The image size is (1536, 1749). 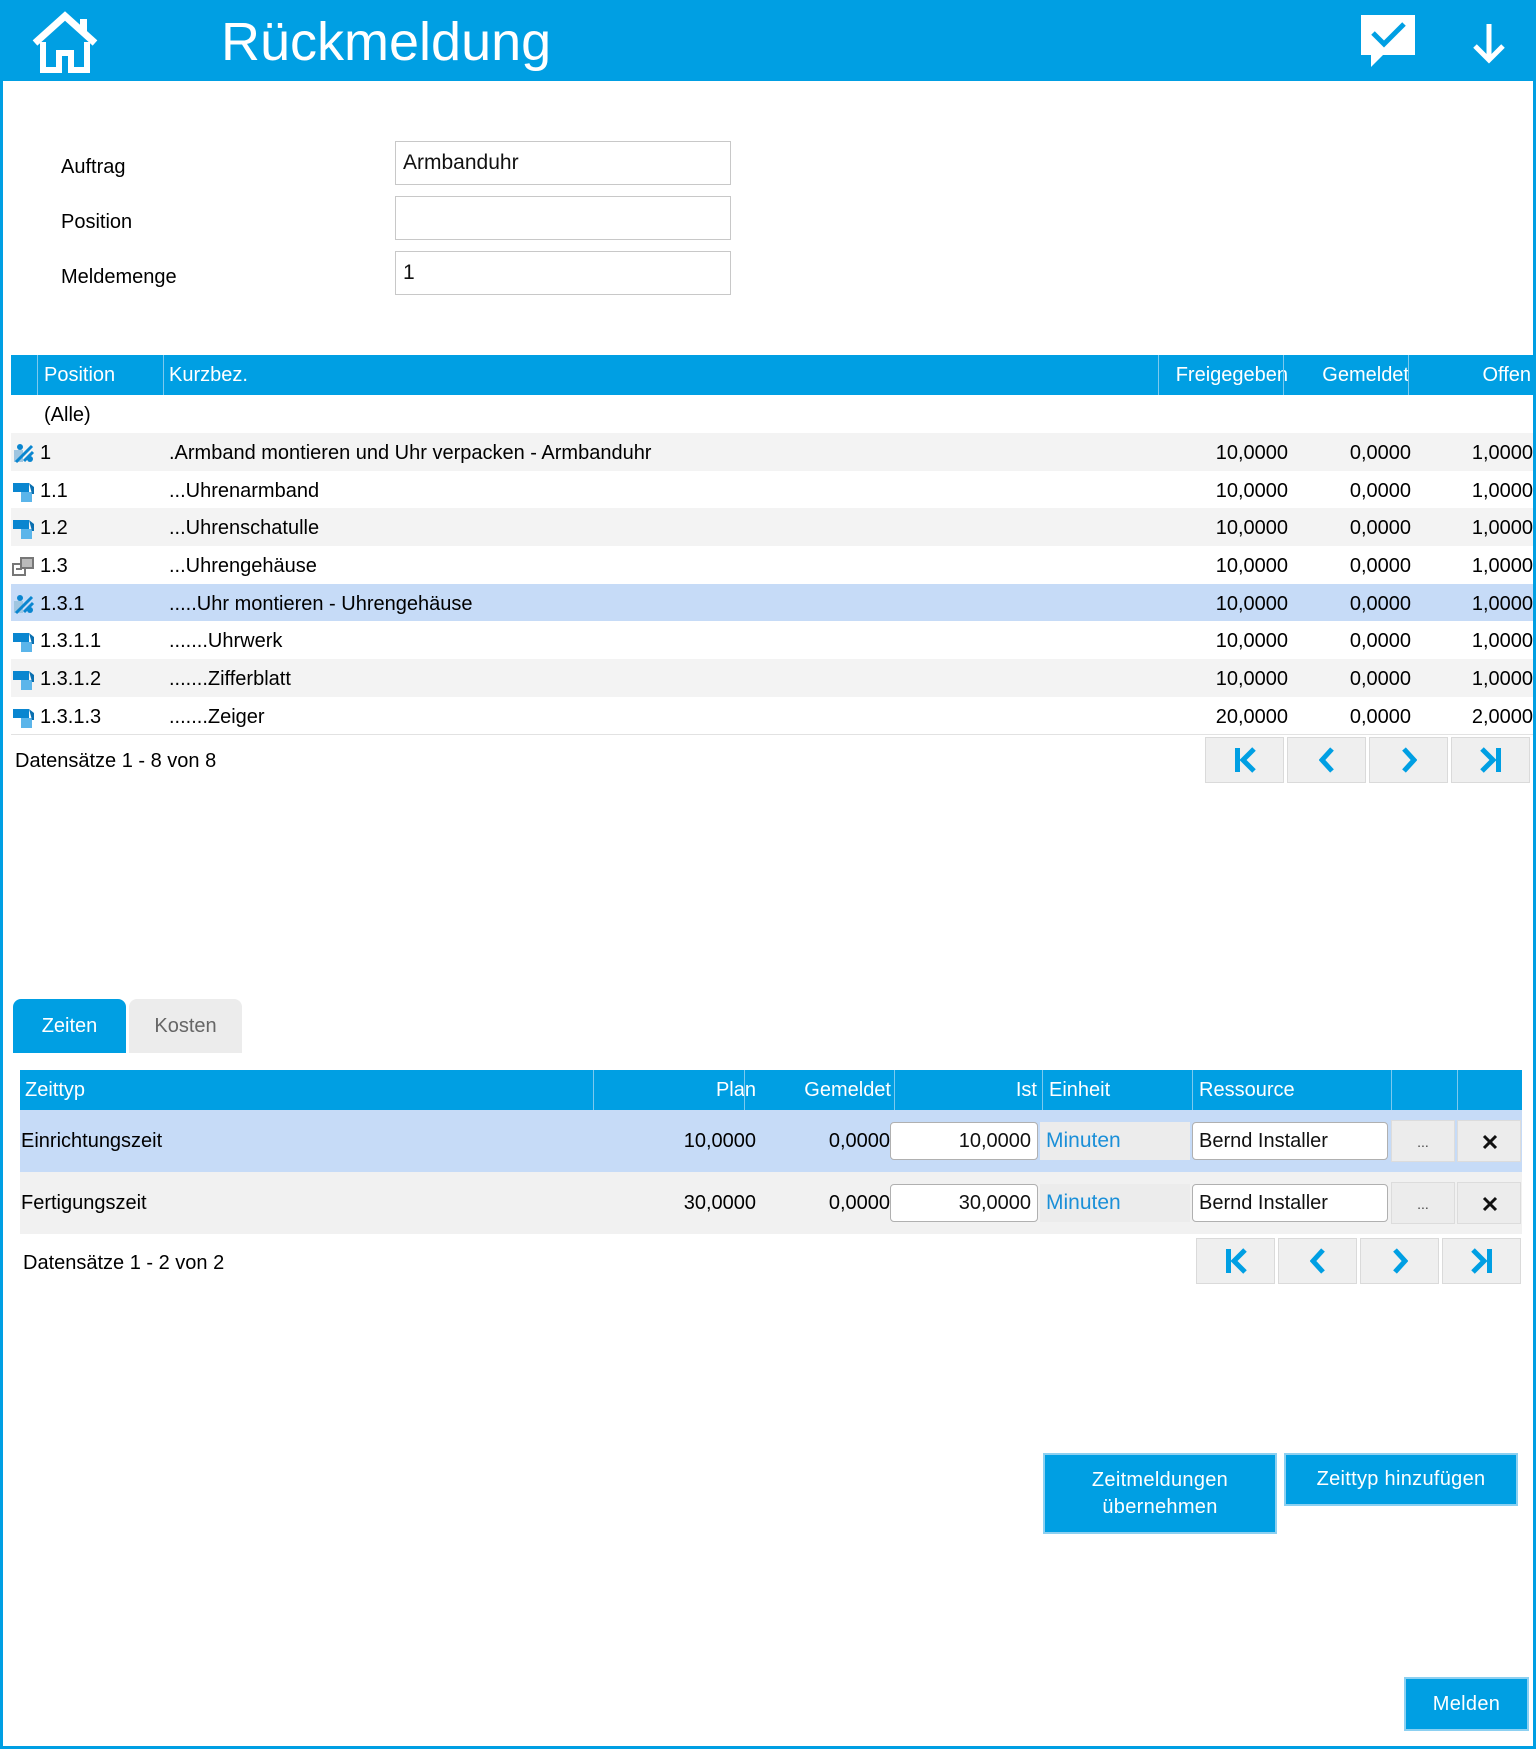 I want to click on col-freigegeben: Freigegeben, so click(x=1224, y=375).